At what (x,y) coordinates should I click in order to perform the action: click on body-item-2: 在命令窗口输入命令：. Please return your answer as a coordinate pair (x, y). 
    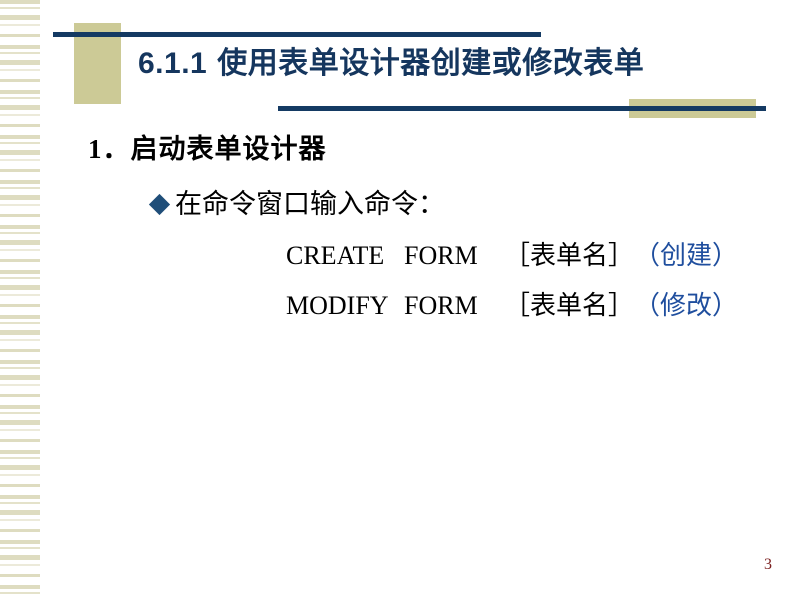
    Looking at the image, I should click on (296, 204).